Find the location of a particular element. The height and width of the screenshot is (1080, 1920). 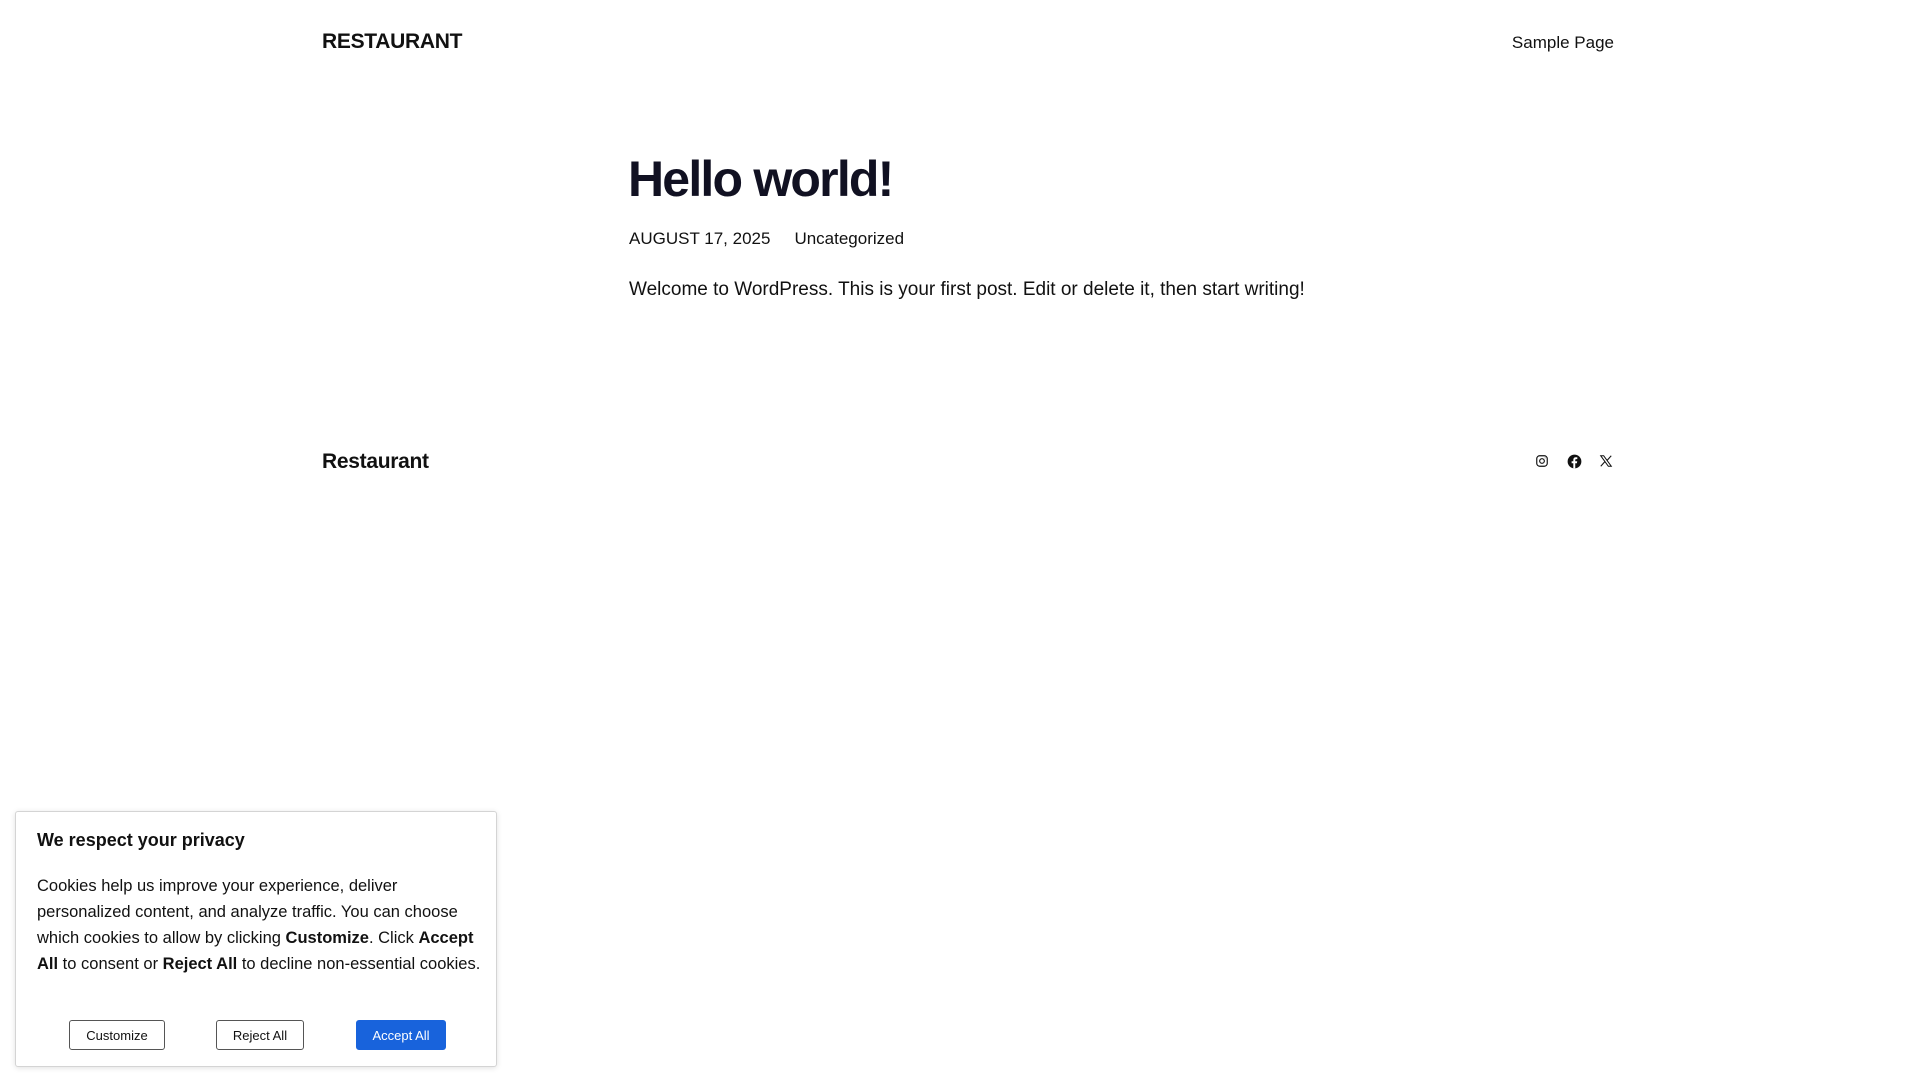

reject-all-button: Reject All is located at coordinates (260, 1035).